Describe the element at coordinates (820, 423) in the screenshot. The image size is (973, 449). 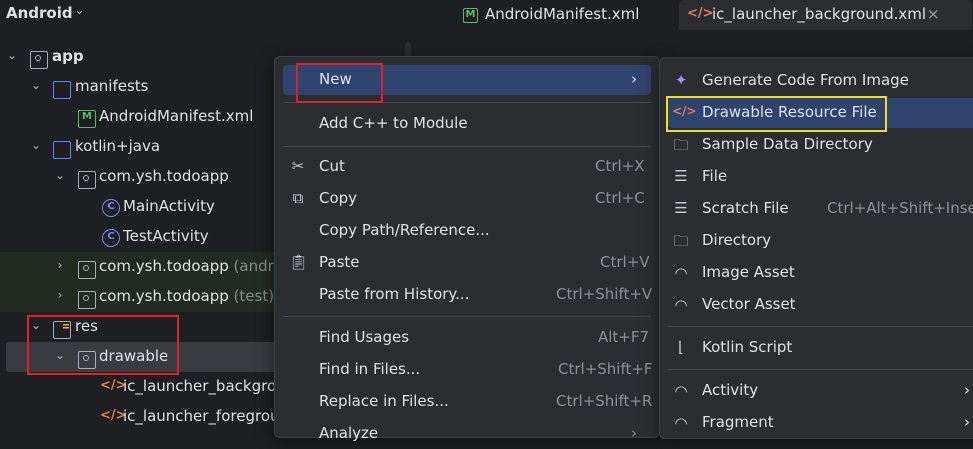
I see `submenu-item-fragment: ◠ Fragment ›` at that location.